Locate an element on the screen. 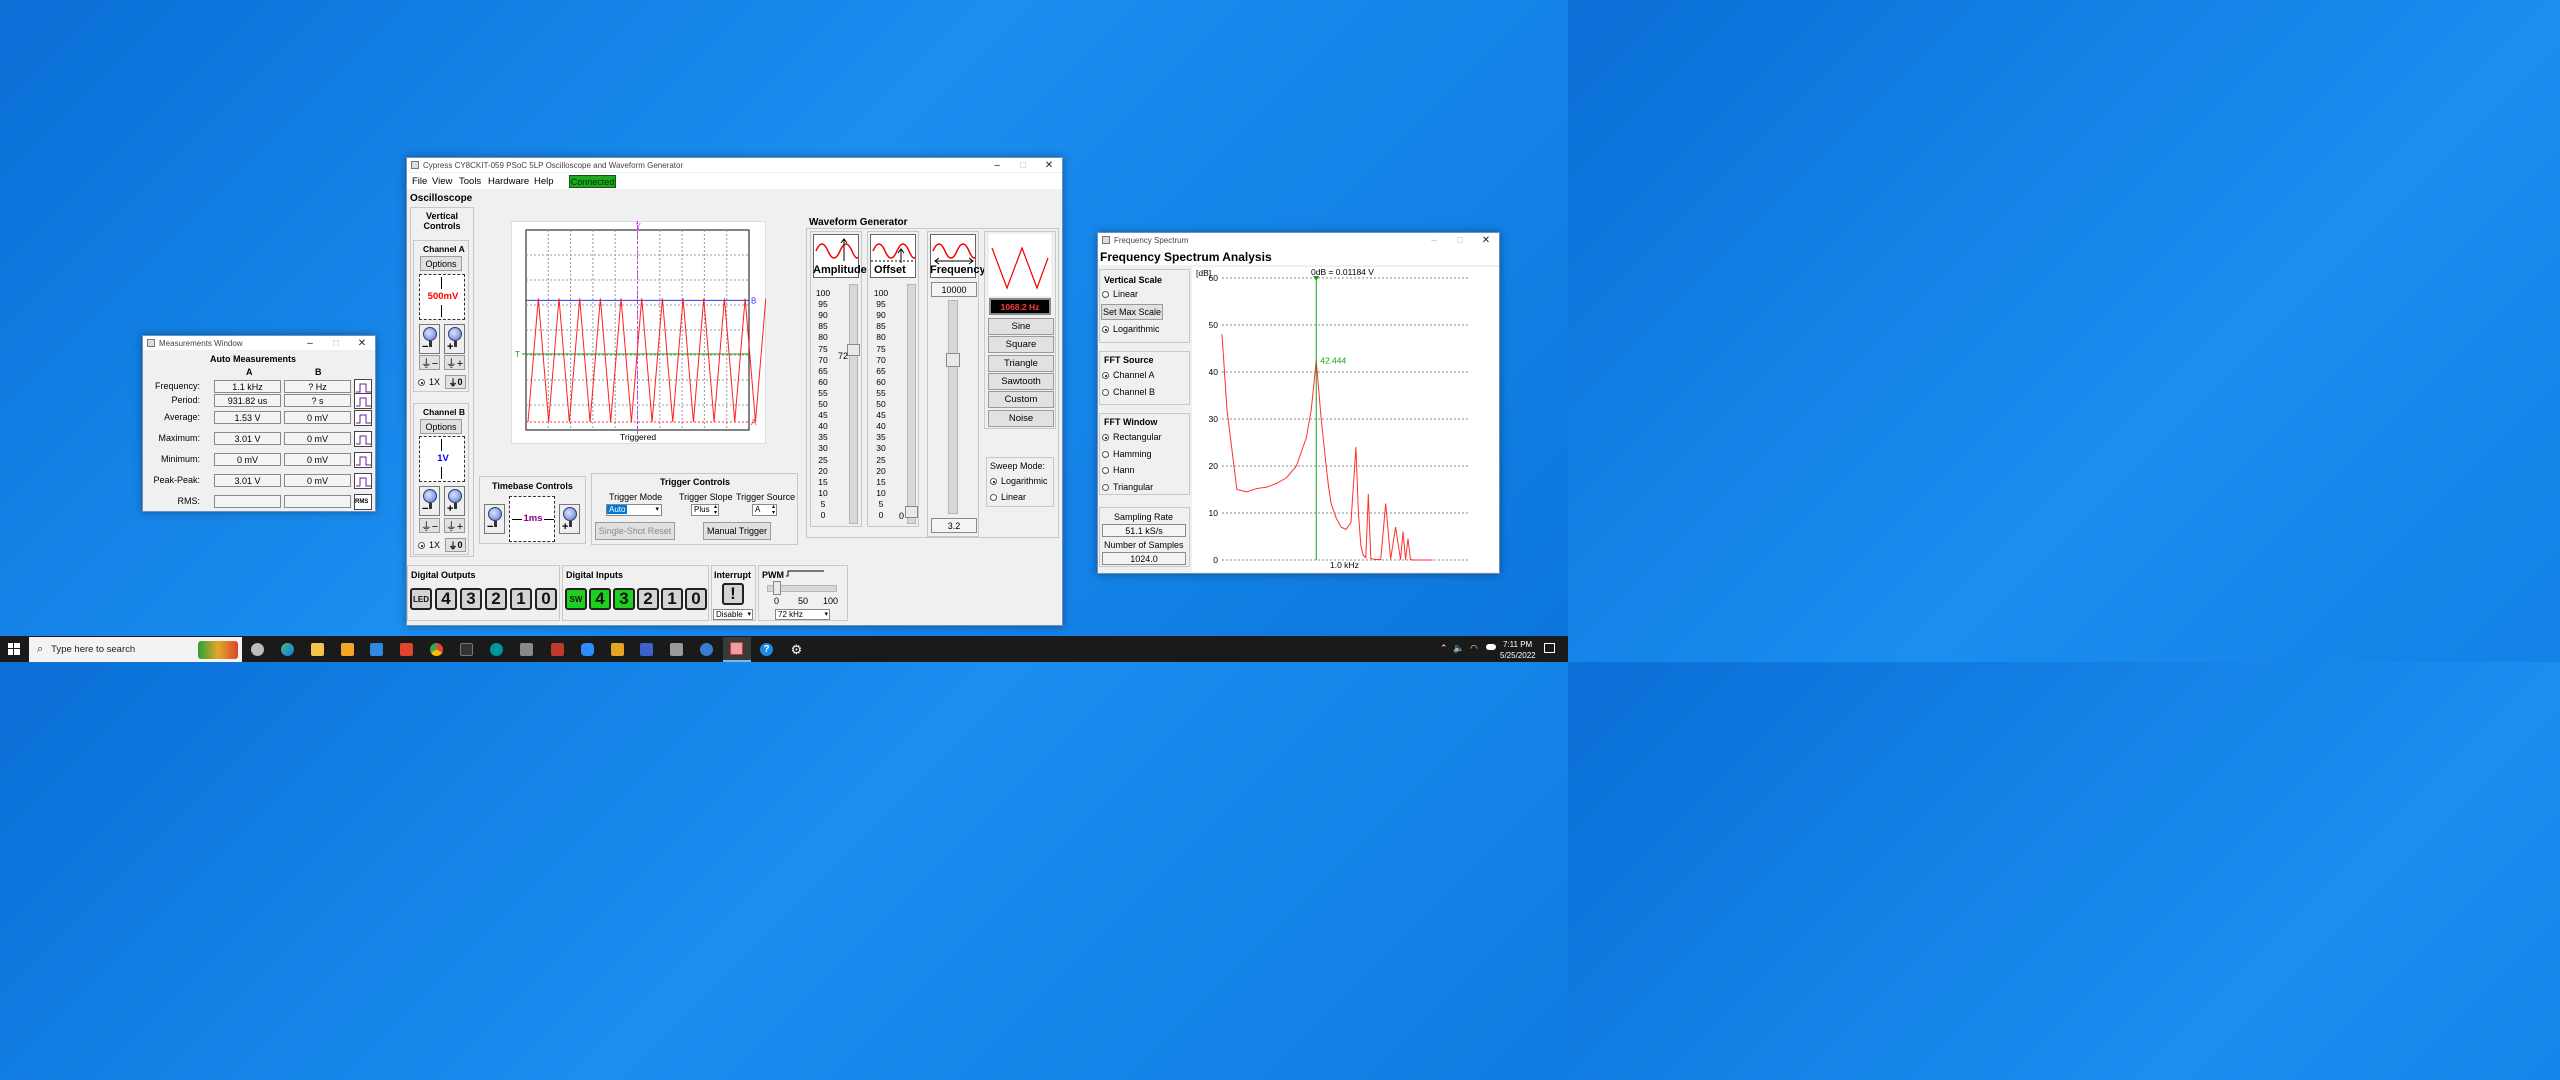 Image resolution: width=2560 pixels, height=1080 pixels. psoc-creator-icon is located at coordinates (557, 649).